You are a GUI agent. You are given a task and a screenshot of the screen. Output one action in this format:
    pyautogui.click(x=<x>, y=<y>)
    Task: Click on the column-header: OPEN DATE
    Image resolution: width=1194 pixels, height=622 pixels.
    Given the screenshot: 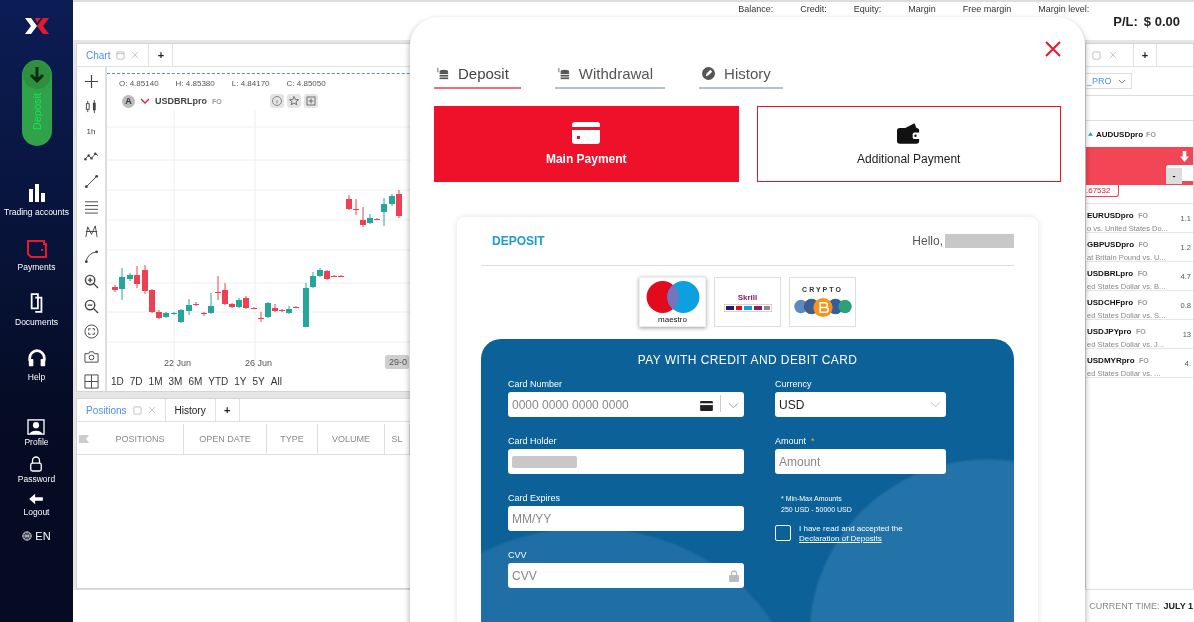 What is the action you would take?
    pyautogui.click(x=225, y=439)
    